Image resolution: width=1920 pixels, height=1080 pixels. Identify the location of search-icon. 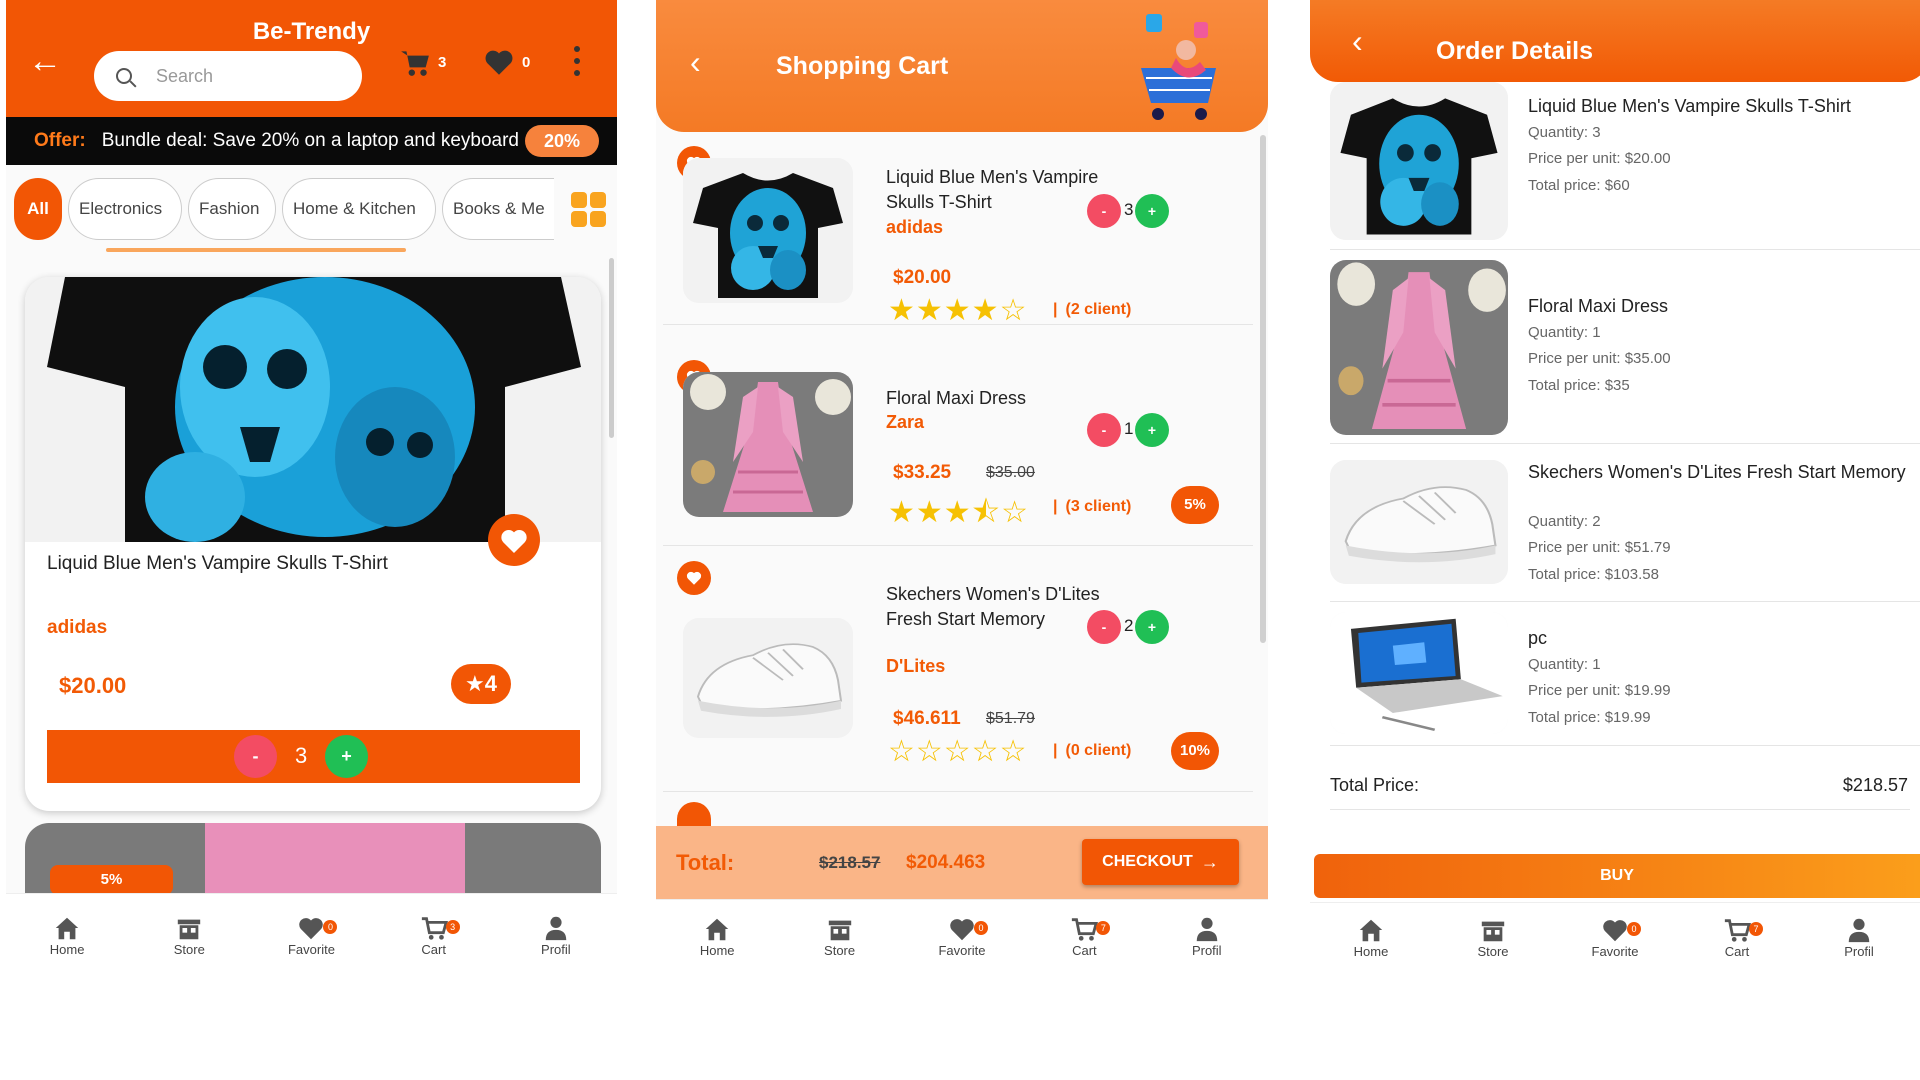
(124, 76).